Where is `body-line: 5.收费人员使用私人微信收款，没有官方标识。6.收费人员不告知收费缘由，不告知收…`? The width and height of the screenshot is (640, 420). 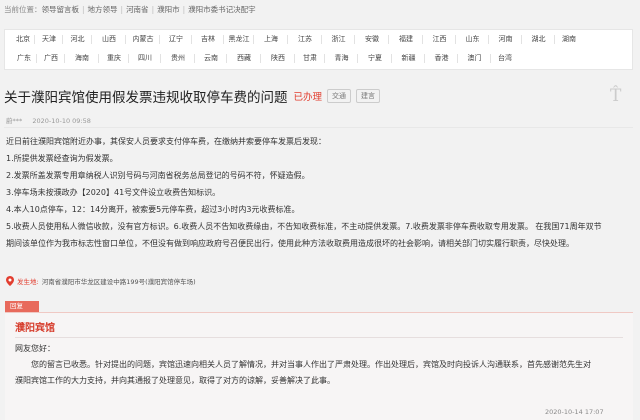
body-line: 5.收费人员使用私人微信收款，没有官方标识。6.收费人员不告知收费缘由，不告知收… is located at coordinates (304, 226).